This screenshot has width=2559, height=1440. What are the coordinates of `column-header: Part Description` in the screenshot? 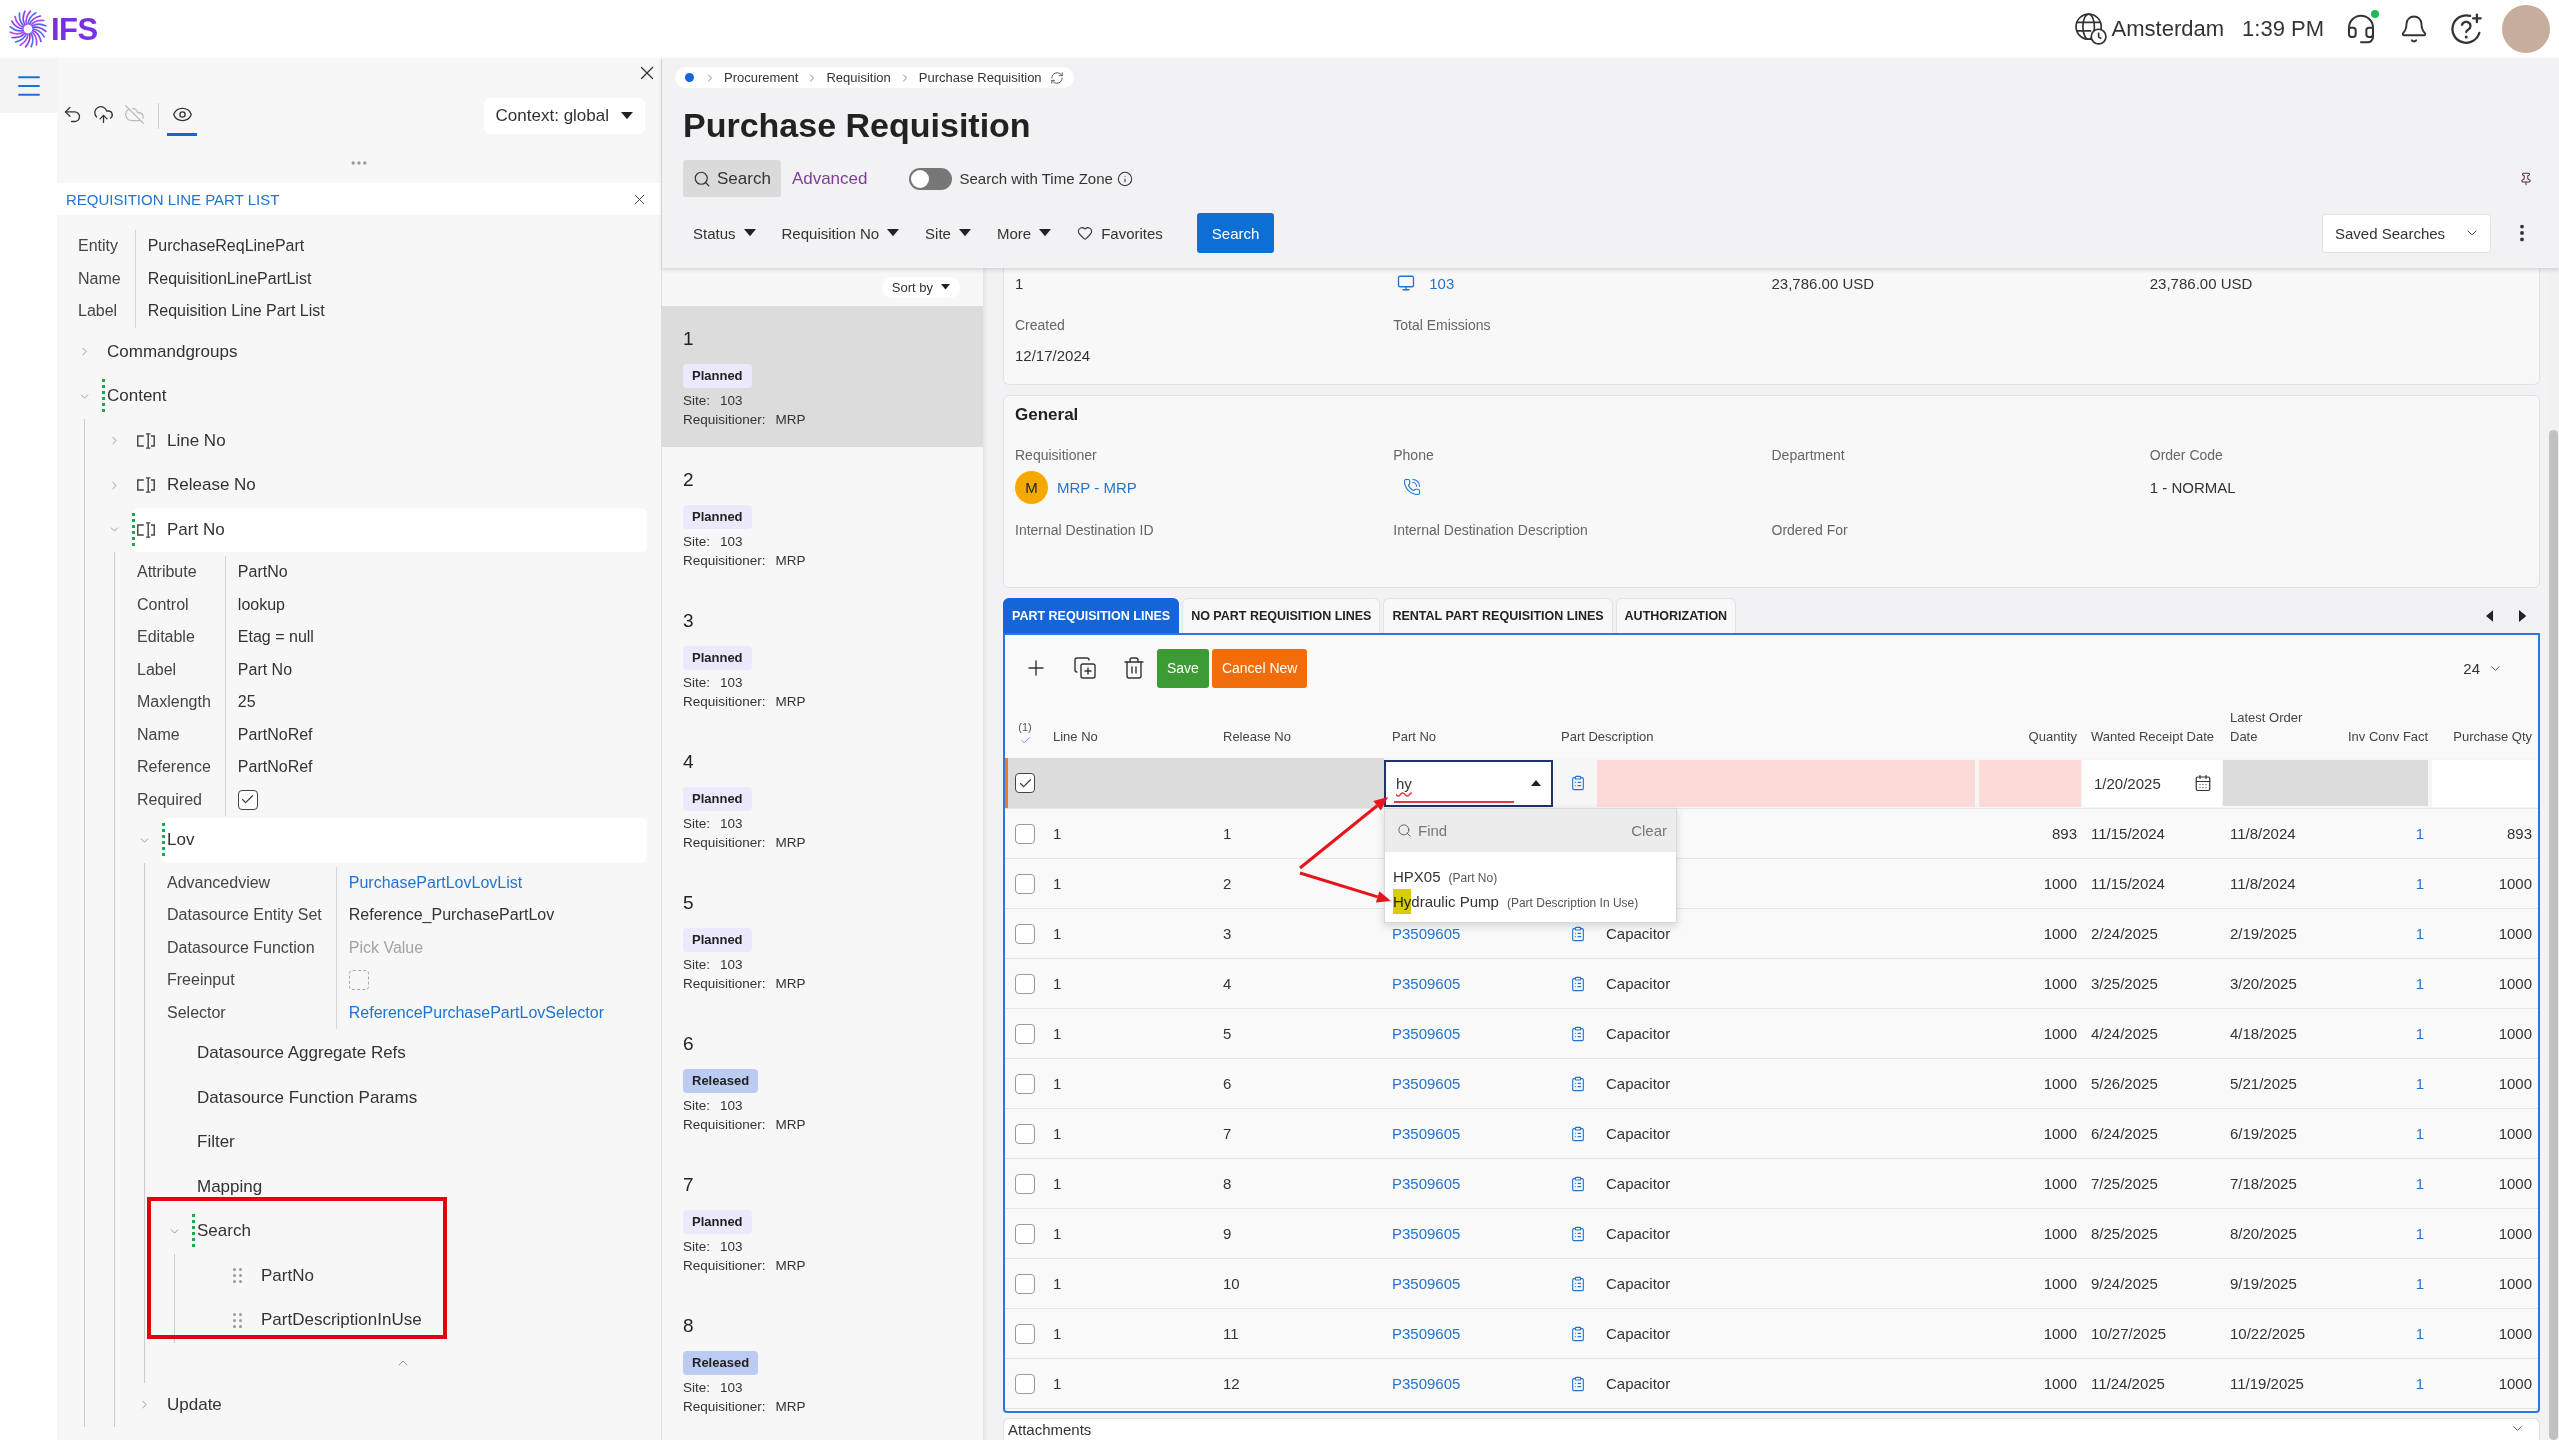 It's located at (1607, 736).